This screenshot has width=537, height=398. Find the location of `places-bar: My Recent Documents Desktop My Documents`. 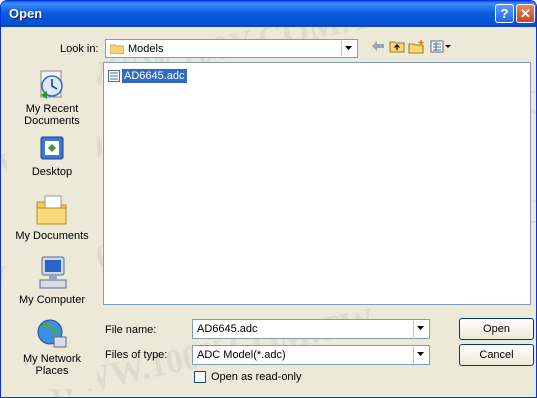

places-bar: My Recent Documents Desktop My Documents is located at coordinates (52, 226).